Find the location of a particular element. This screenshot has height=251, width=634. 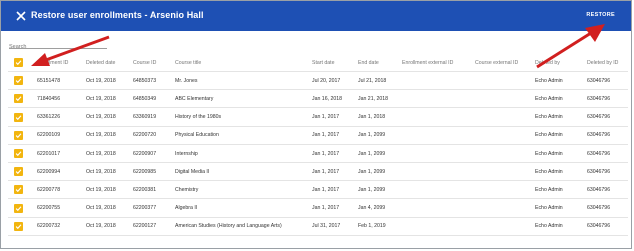

dialog-title: Restore user enrollments - Arsenio Hall is located at coordinates (117, 15).